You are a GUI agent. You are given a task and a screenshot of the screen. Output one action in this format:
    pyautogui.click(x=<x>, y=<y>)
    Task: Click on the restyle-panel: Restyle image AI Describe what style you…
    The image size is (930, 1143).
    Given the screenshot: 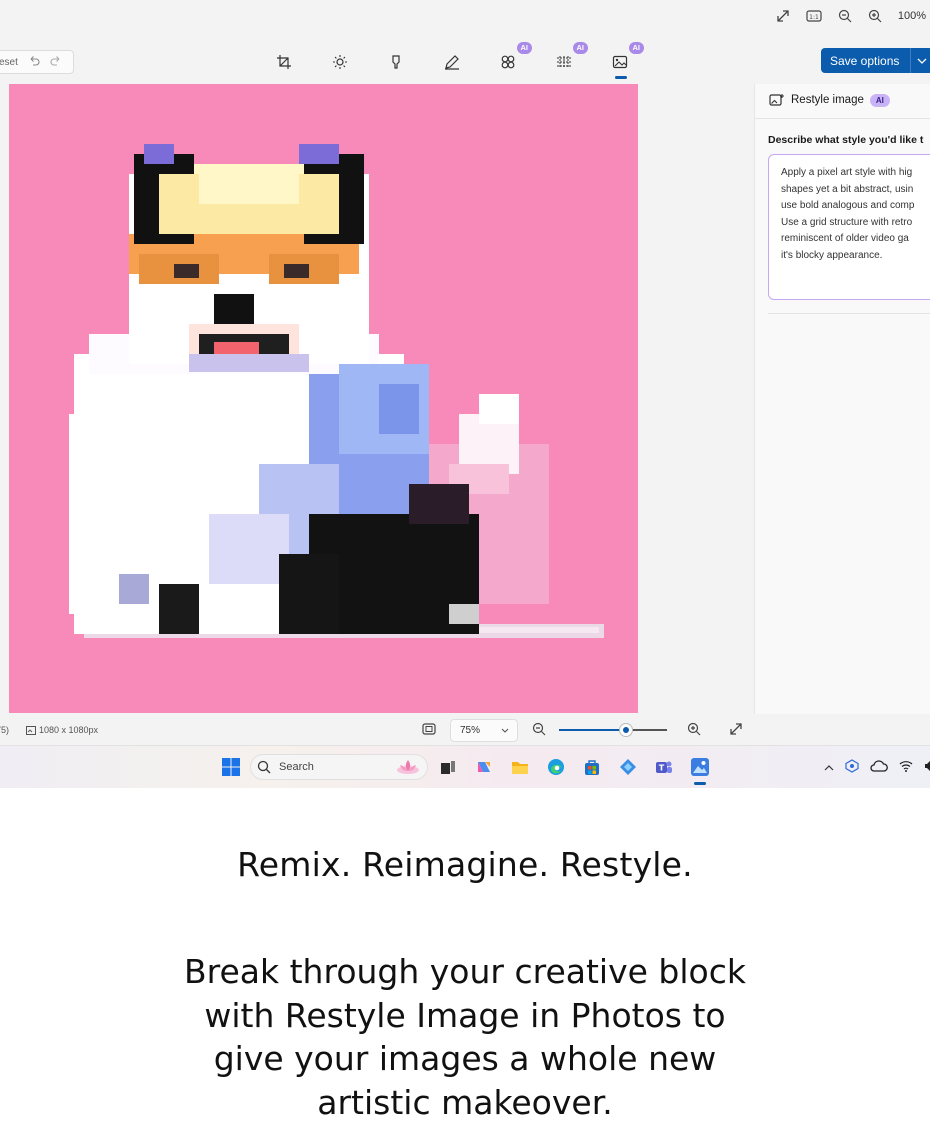 What is the action you would take?
    pyautogui.click(x=842, y=399)
    